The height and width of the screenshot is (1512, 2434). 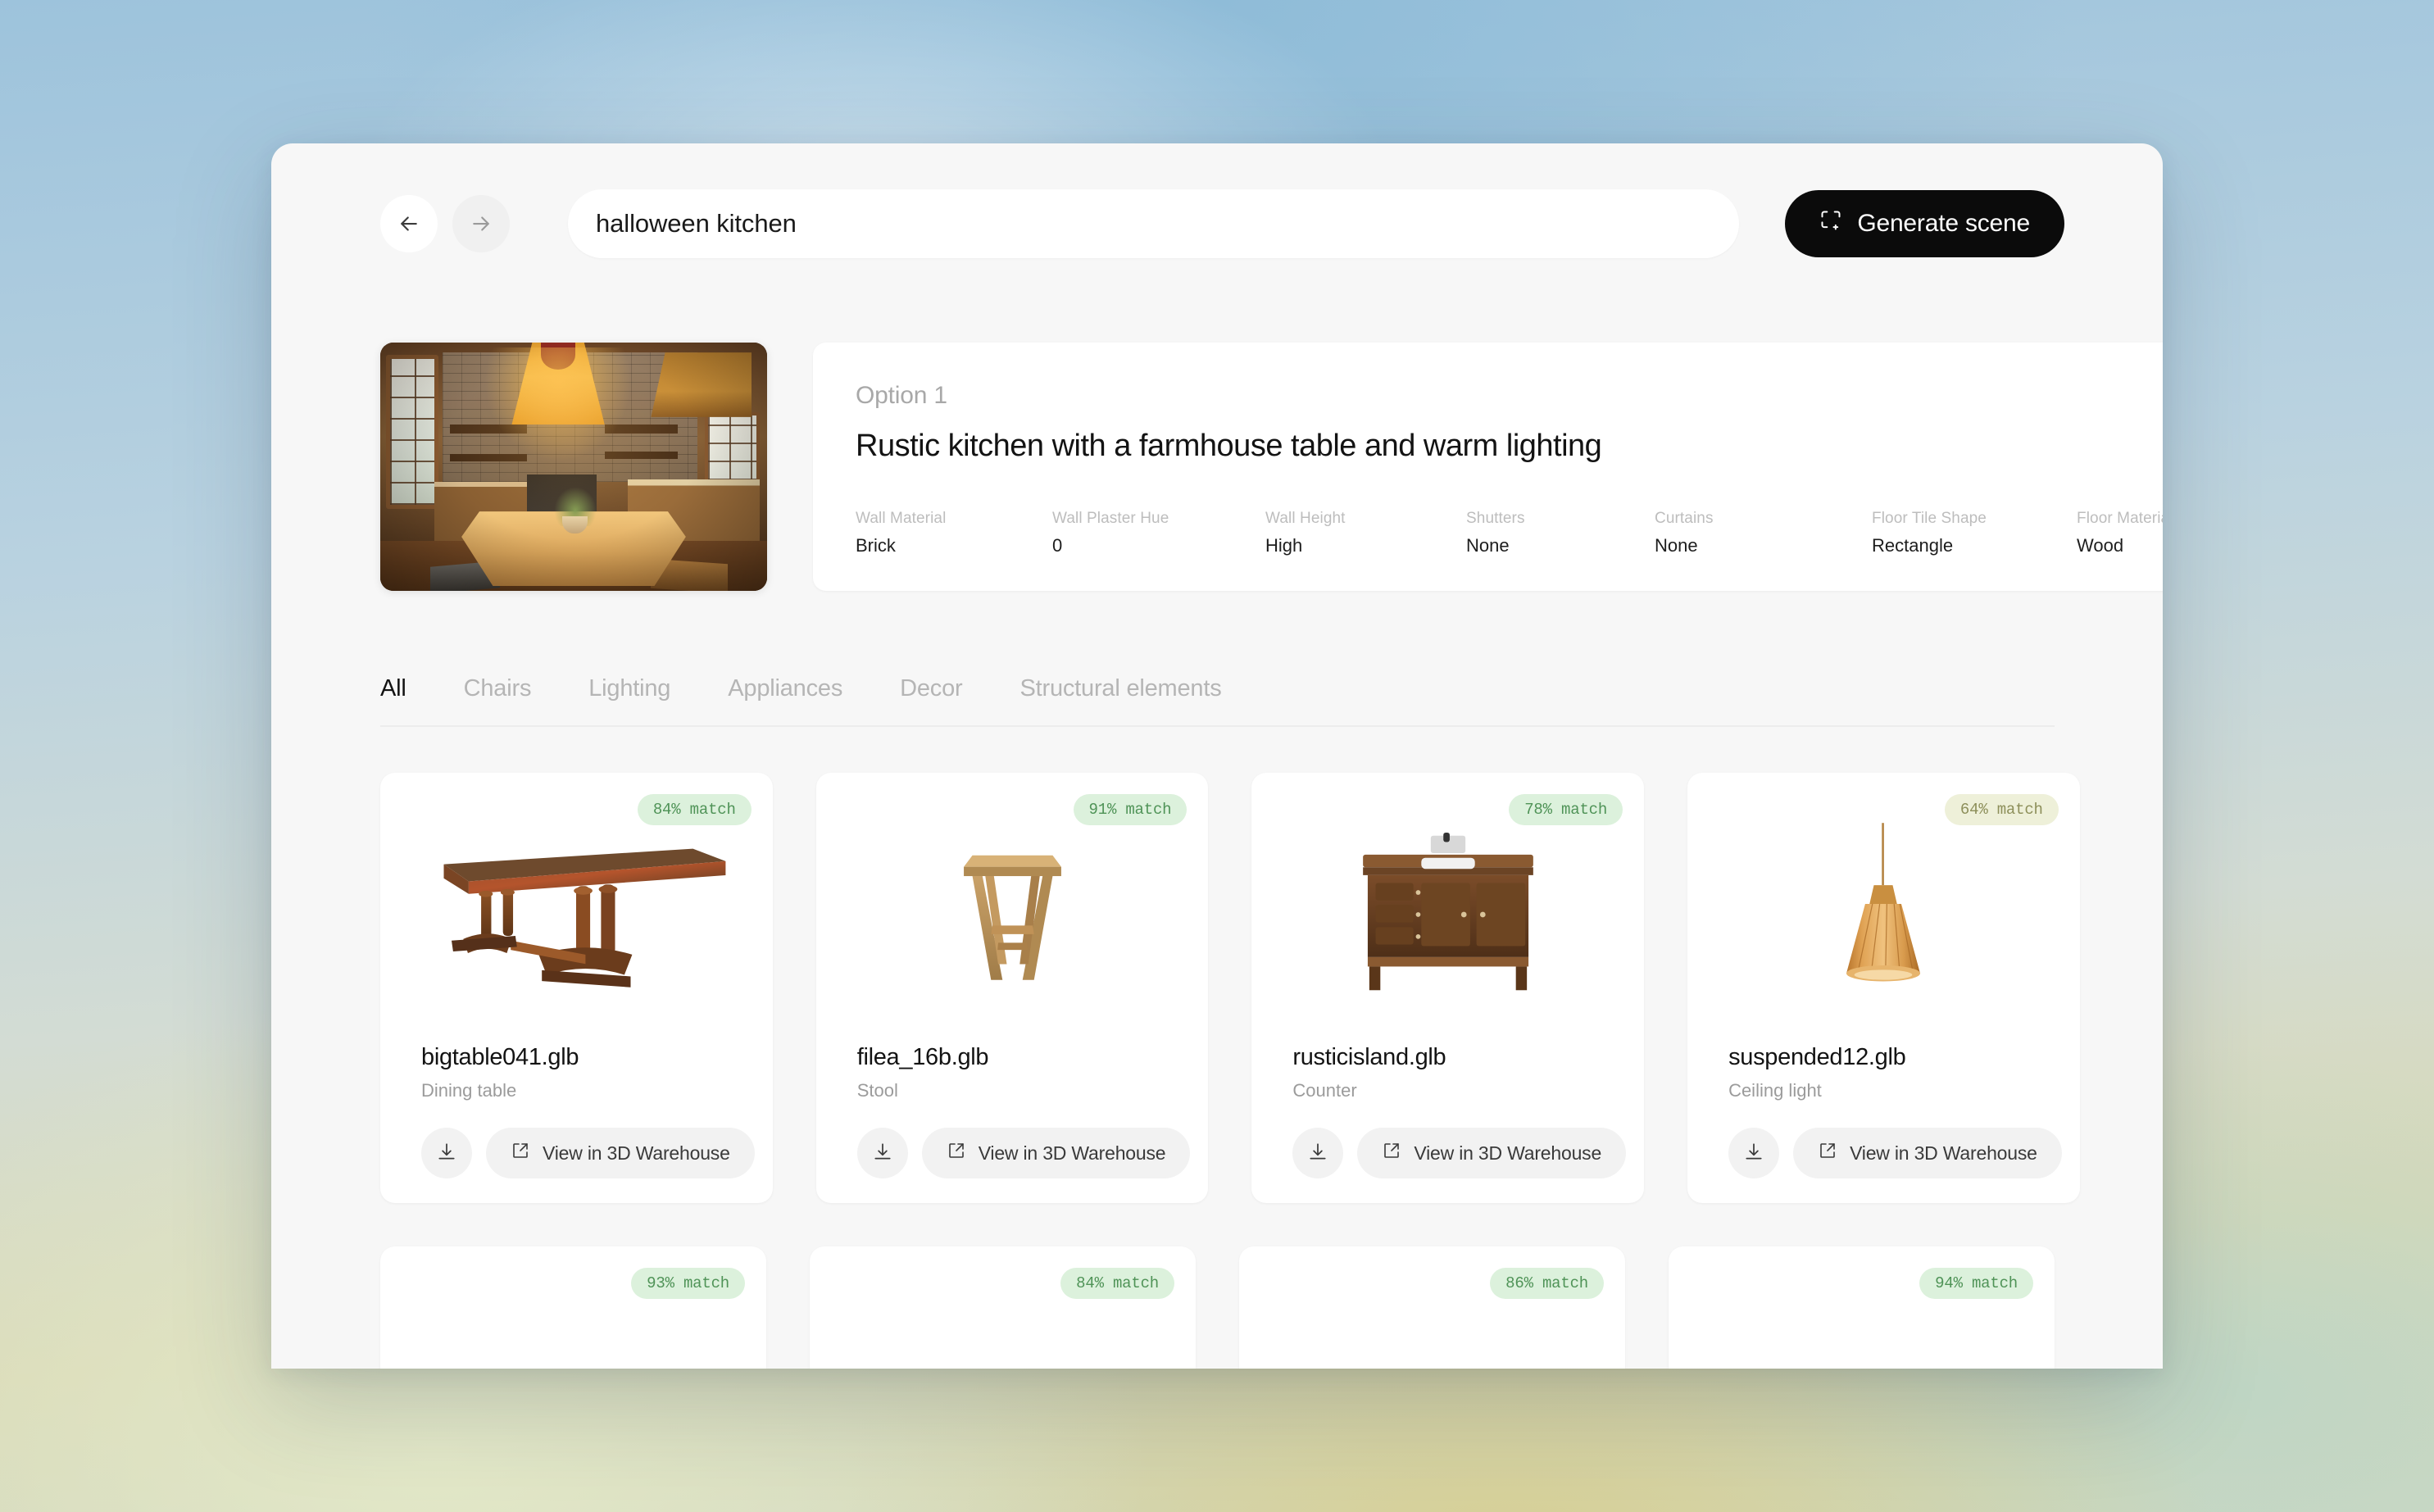 I want to click on attribute-wall-material: Wall Material Brick, so click(x=954, y=533).